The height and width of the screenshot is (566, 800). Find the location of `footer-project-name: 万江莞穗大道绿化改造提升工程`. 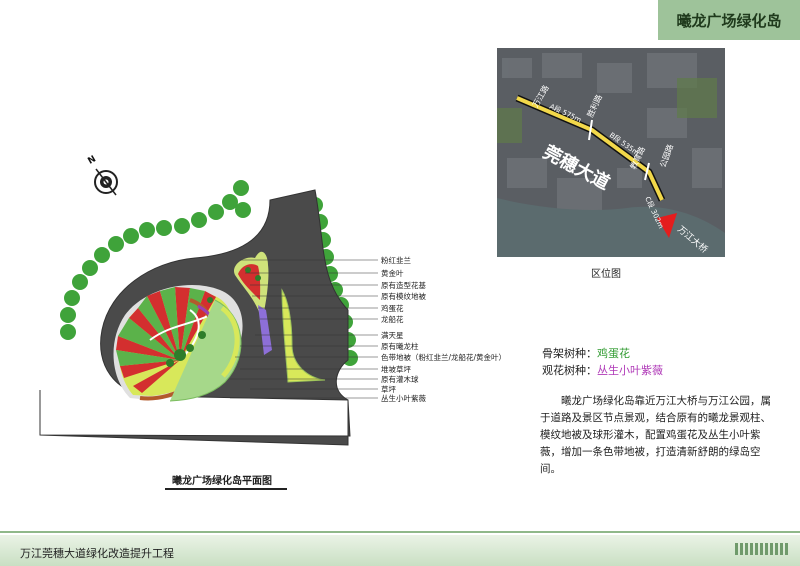

footer-project-name: 万江莞穗大道绿化改造提升工程 is located at coordinates (97, 553).